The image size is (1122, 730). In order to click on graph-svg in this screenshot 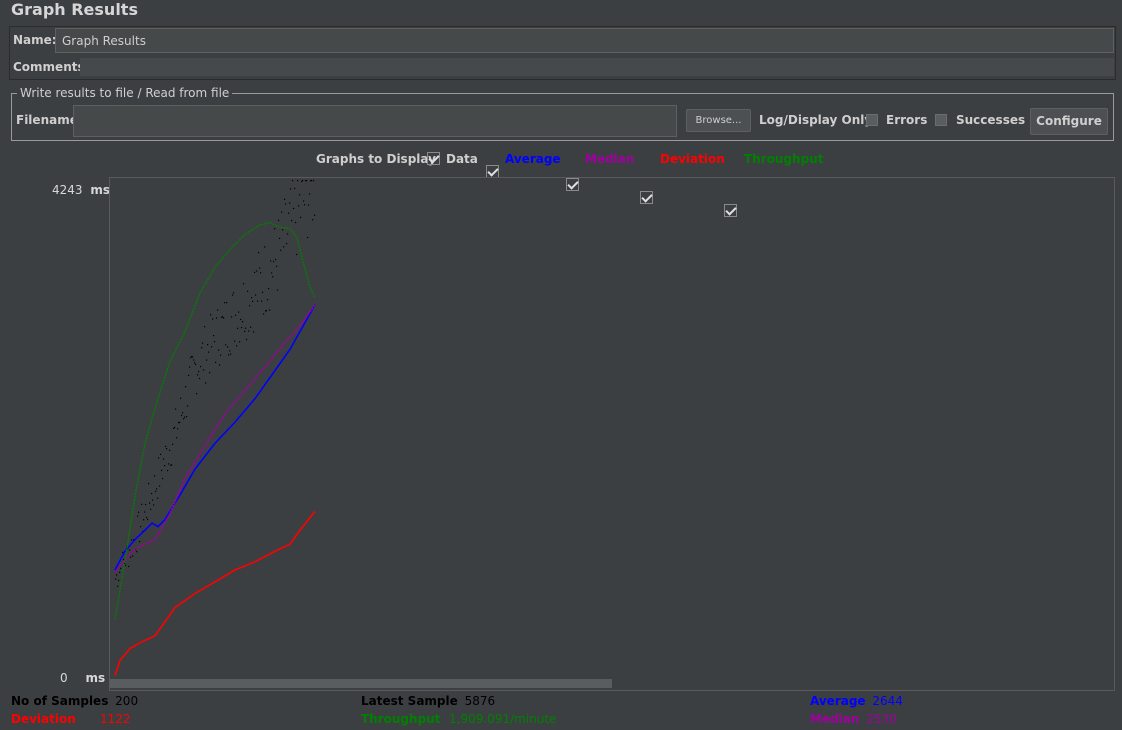, I will do `click(215, 428)`.